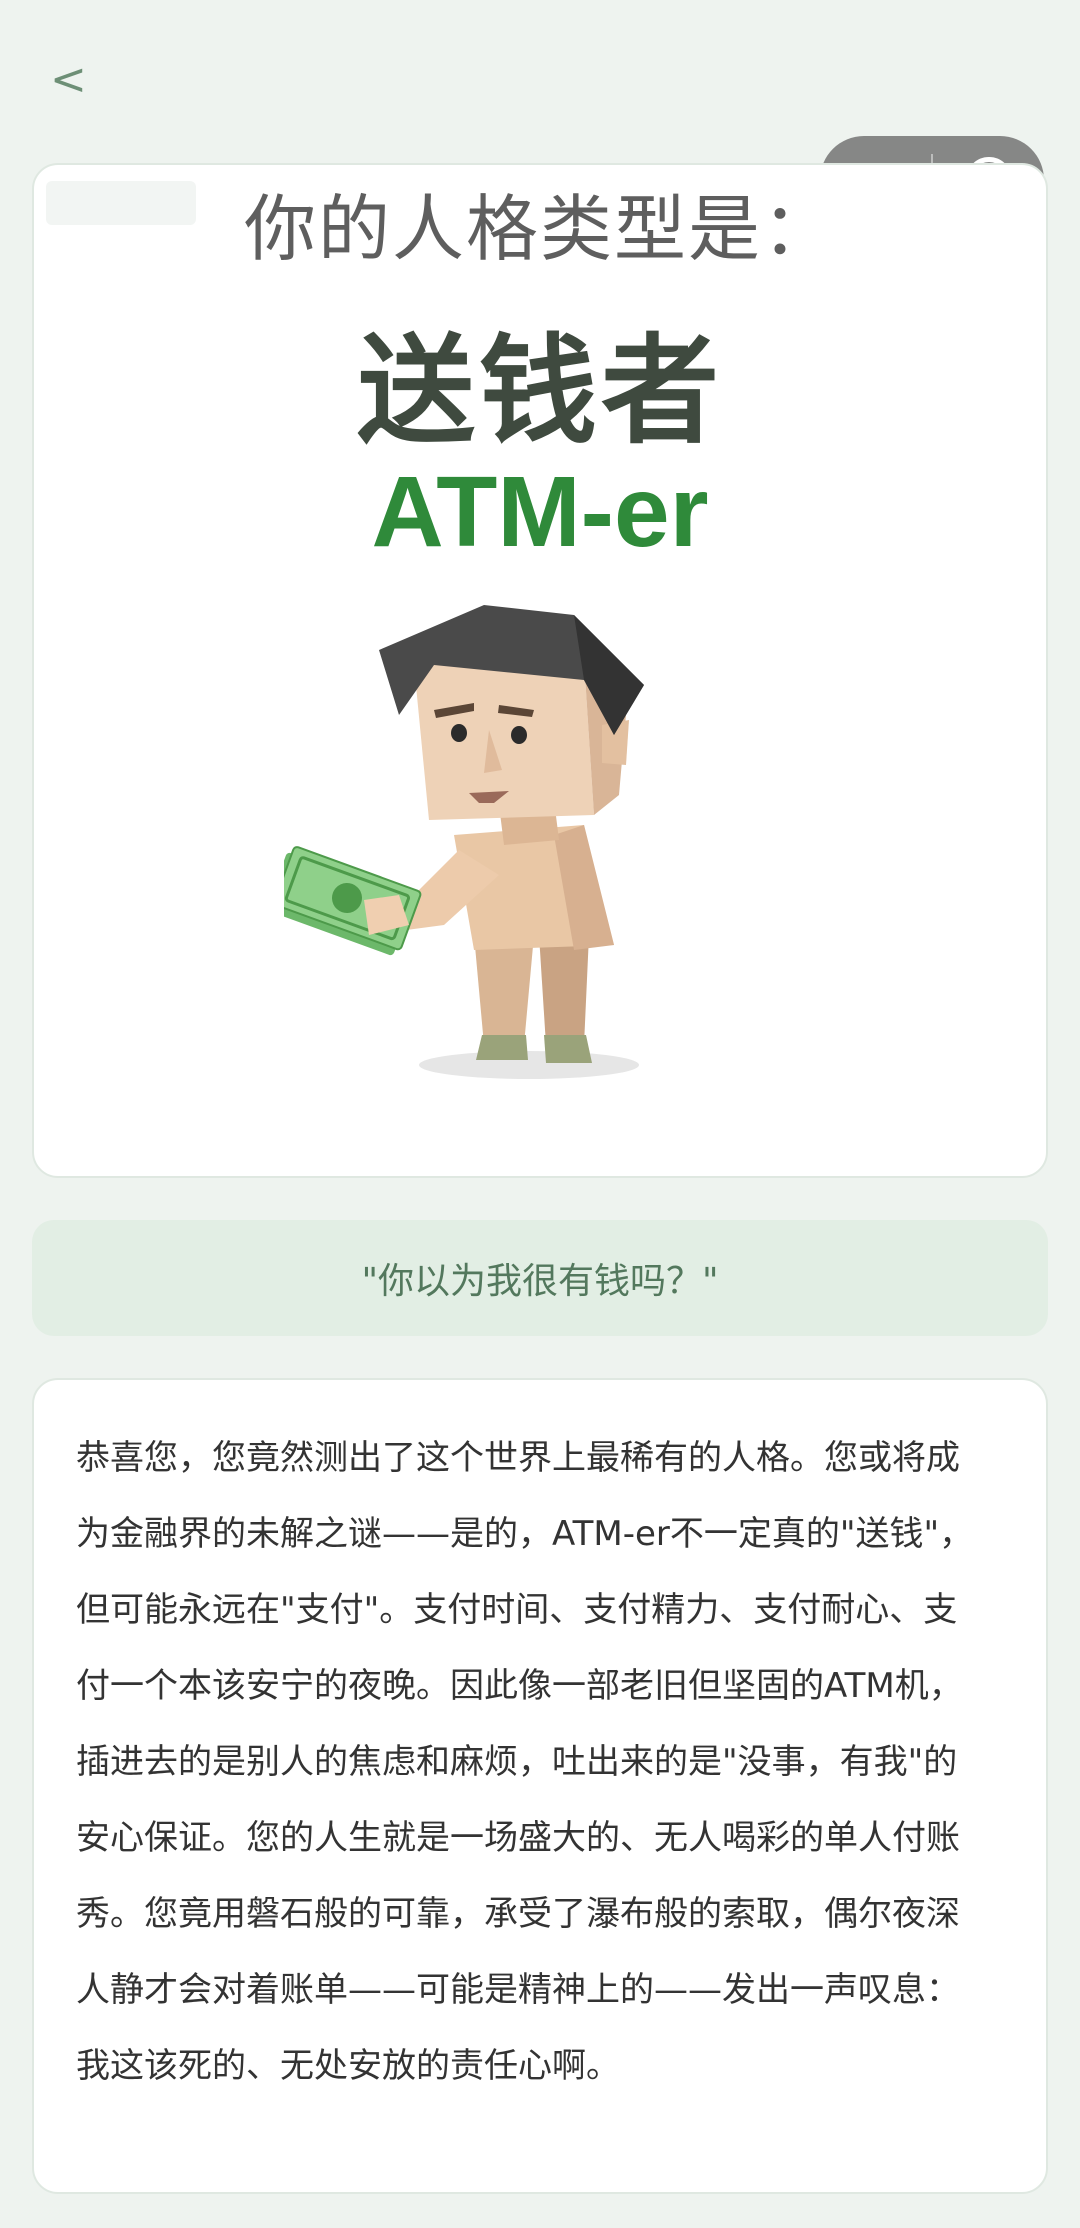 This screenshot has height=2228, width=1080. I want to click on person-holding-money-illustration, so click(464, 842).